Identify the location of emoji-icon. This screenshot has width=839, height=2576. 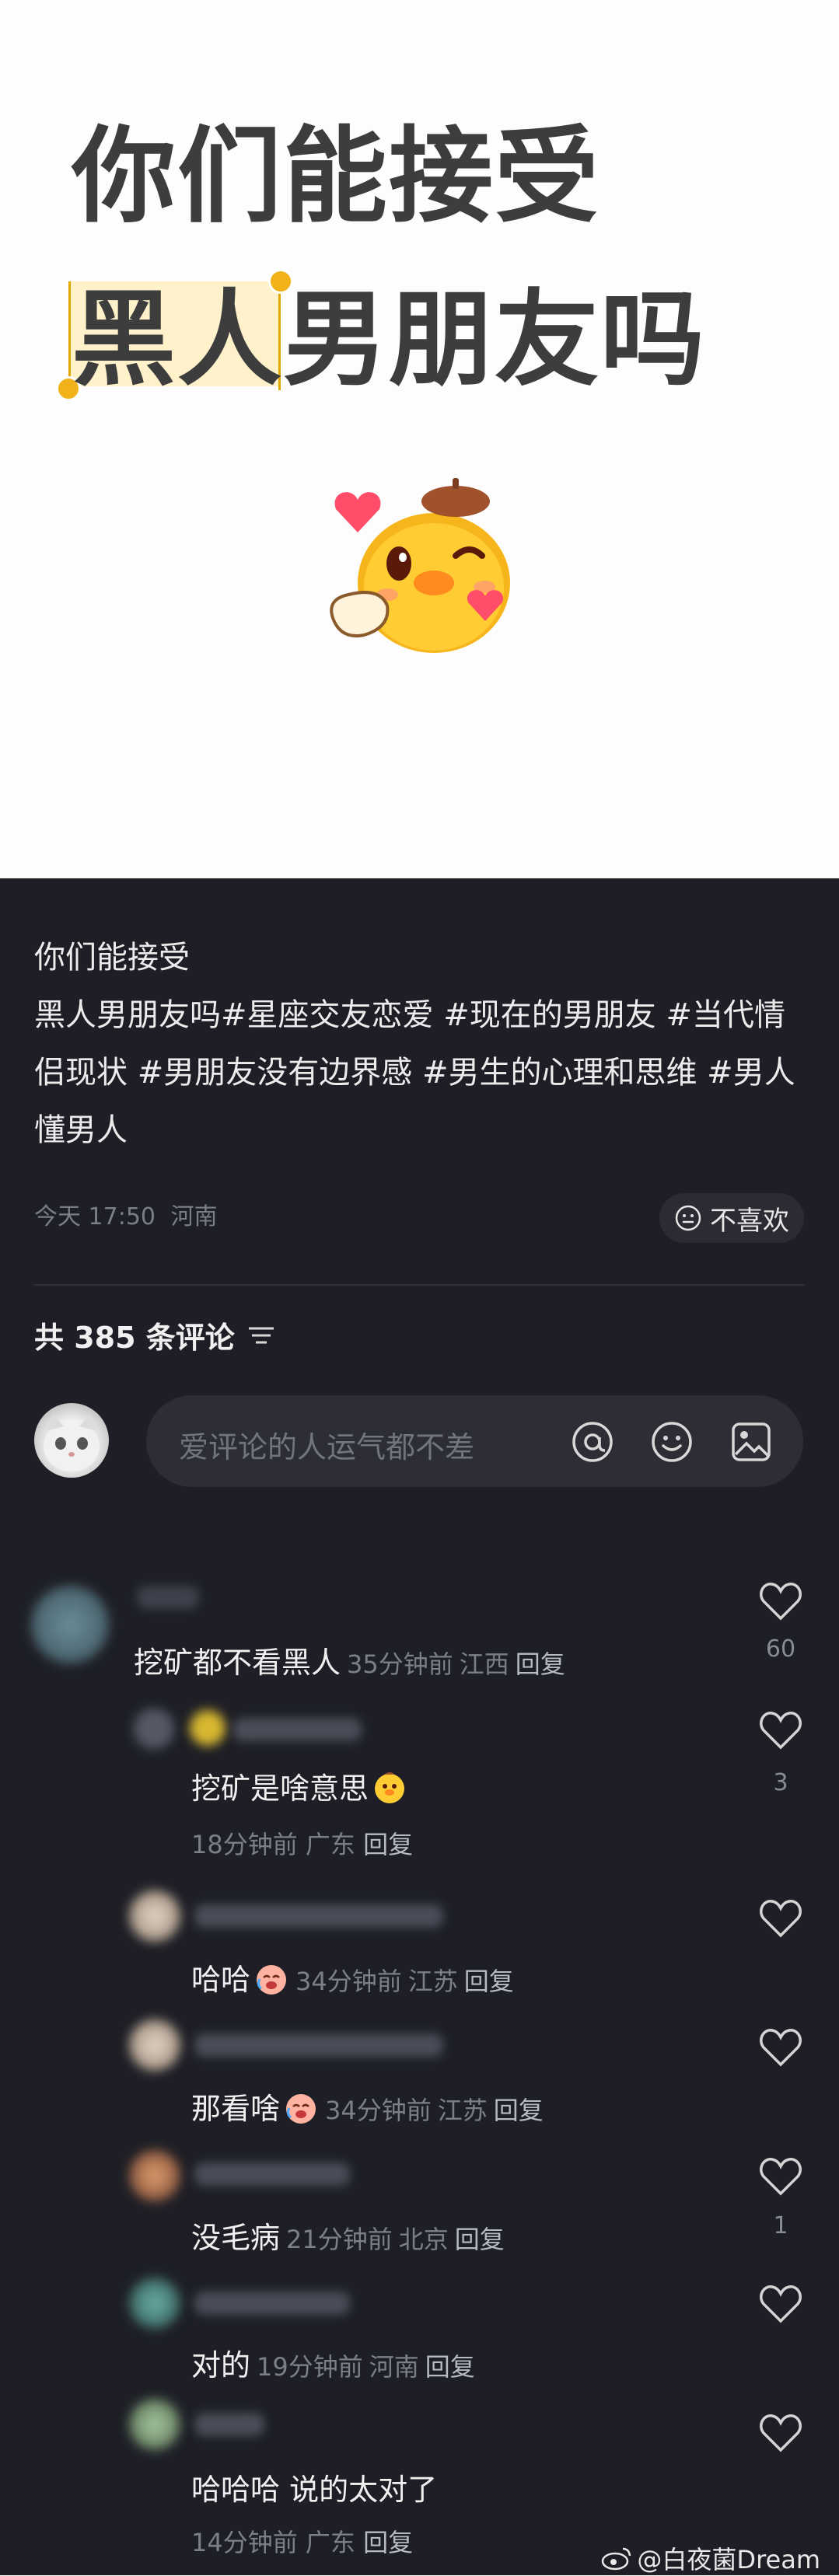
(672, 1442).